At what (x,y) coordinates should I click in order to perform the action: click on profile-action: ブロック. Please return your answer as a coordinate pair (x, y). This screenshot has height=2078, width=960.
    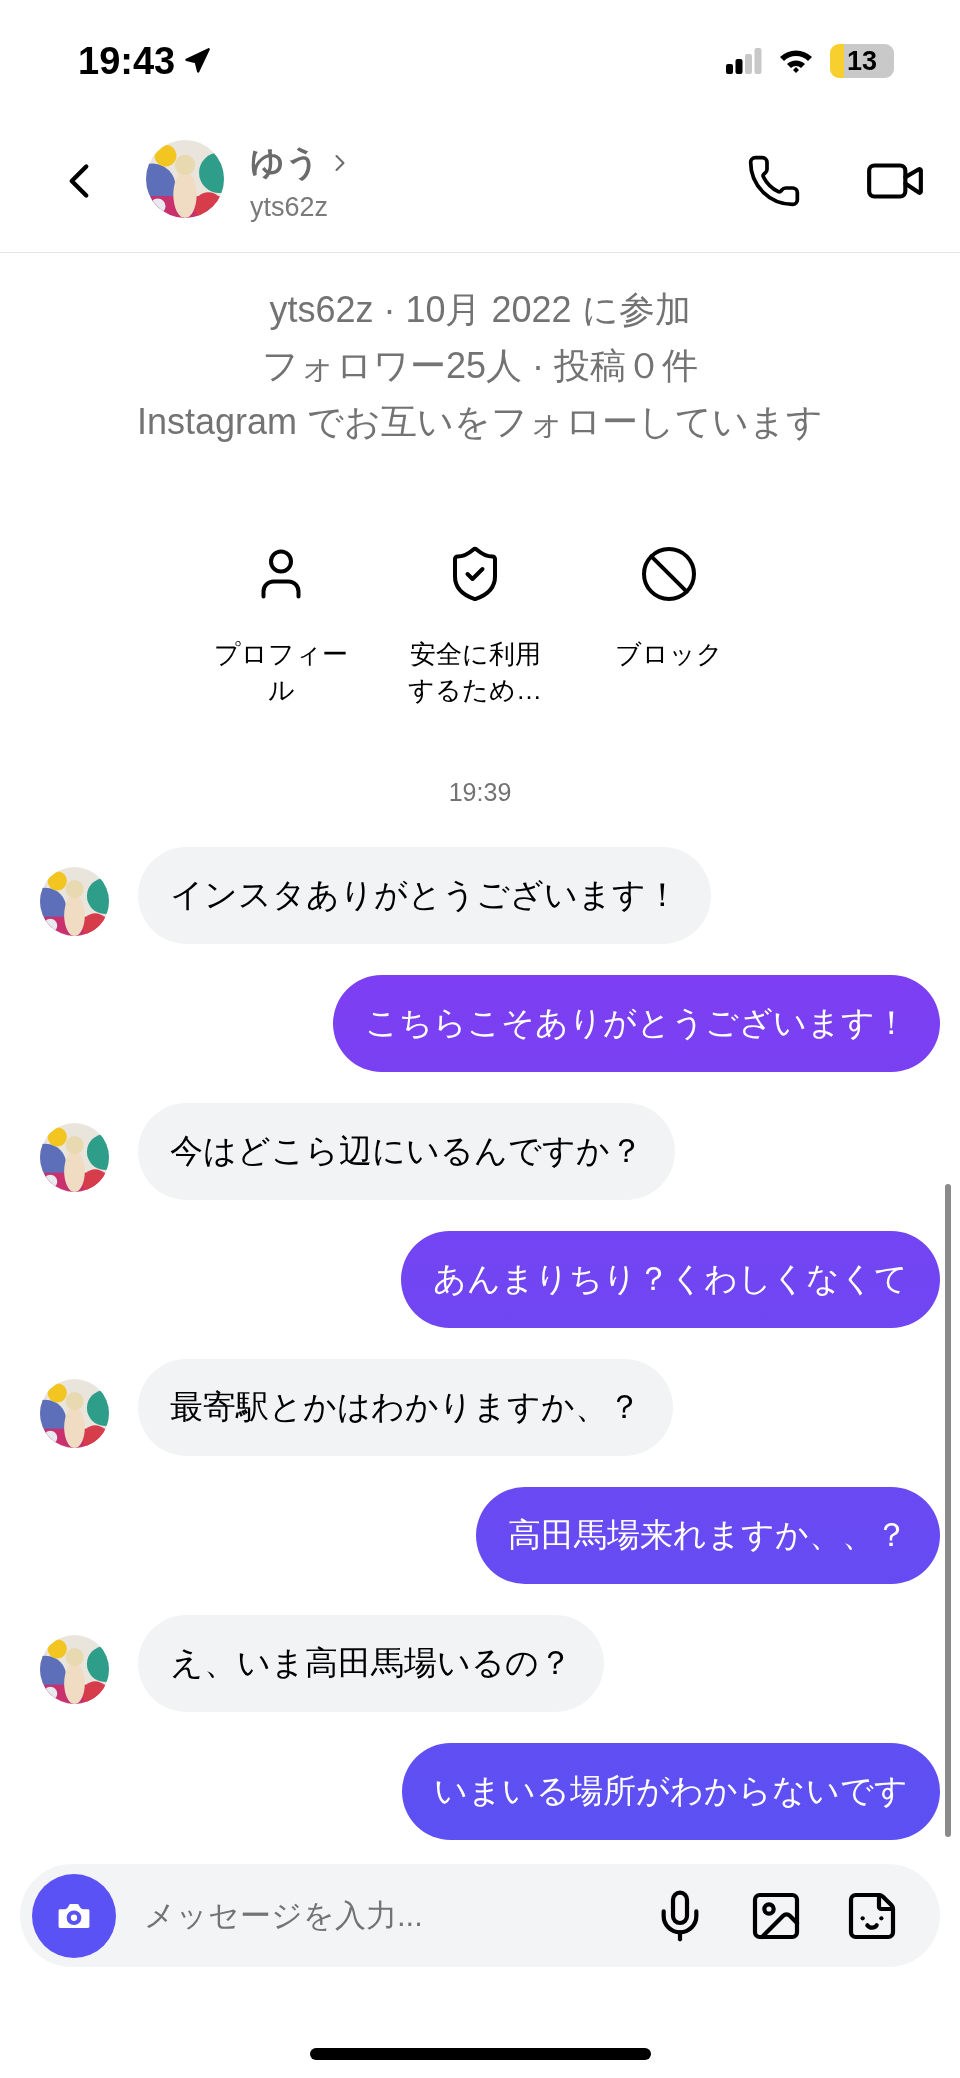
    Looking at the image, I should click on (669, 626).